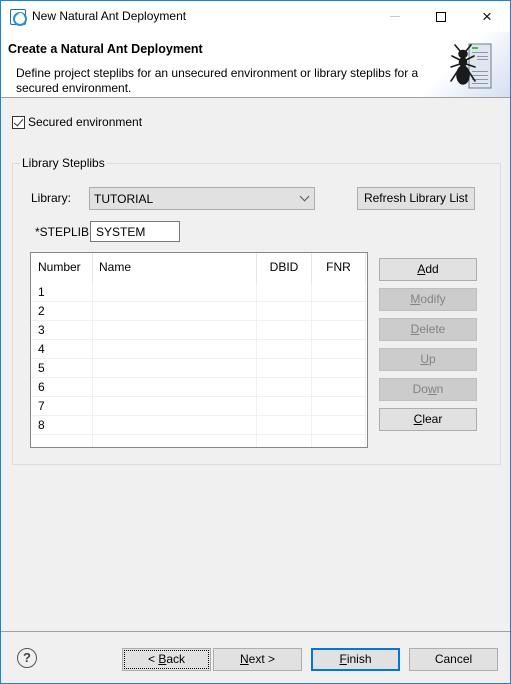  I want to click on finish-button: Finish, so click(355, 659).